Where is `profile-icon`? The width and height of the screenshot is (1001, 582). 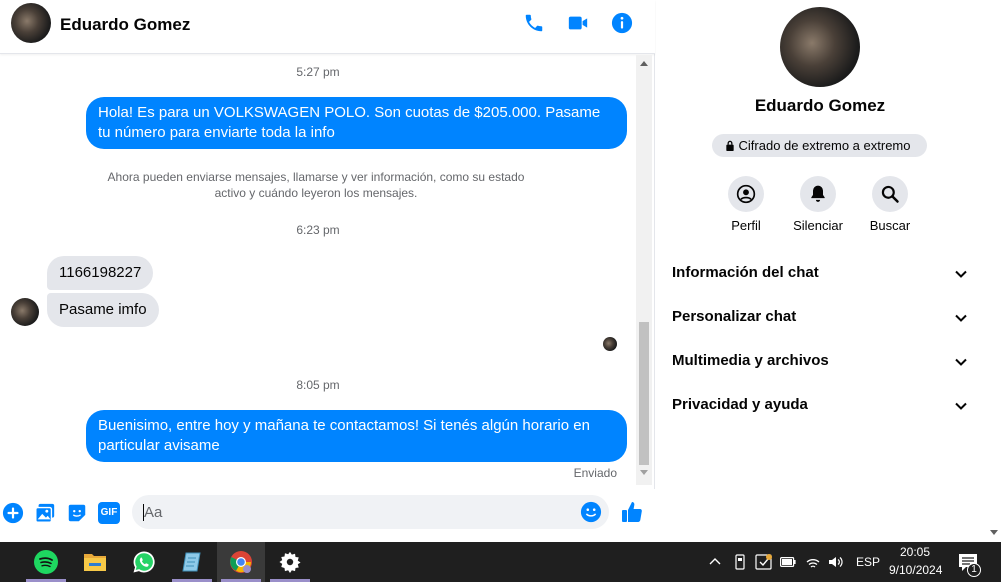 profile-icon is located at coordinates (746, 194).